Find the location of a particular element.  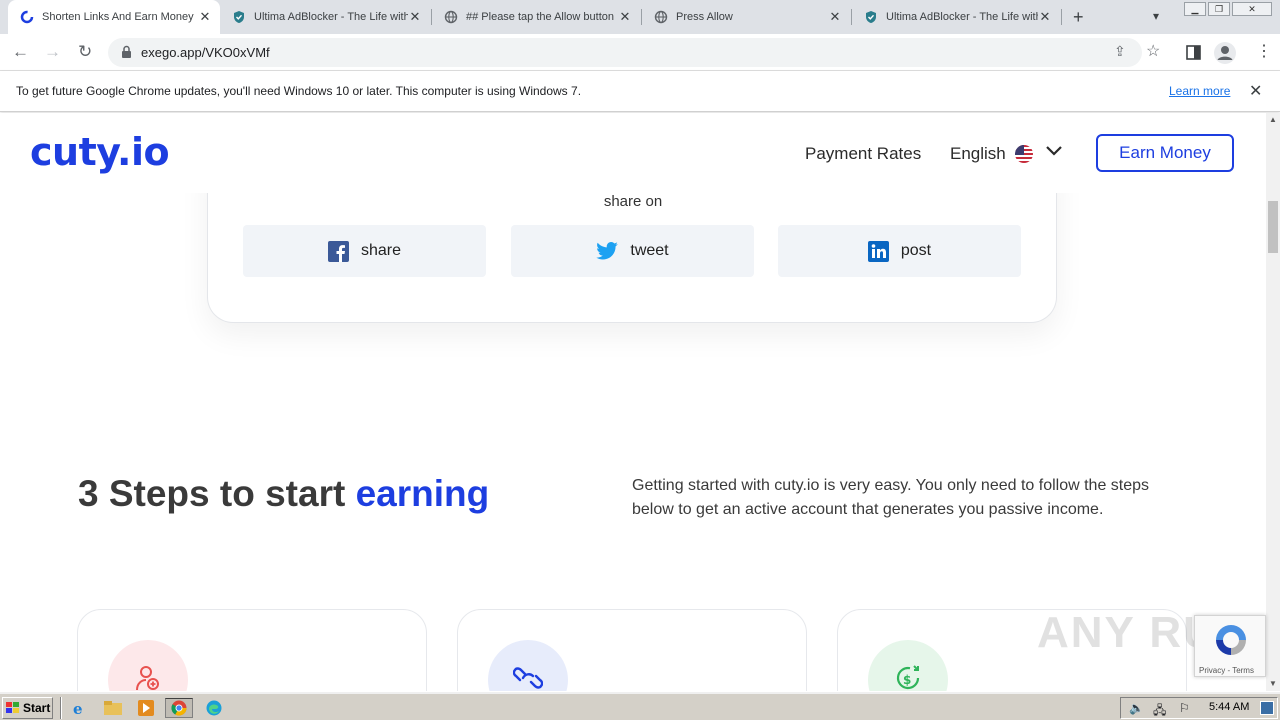

url-text: exego.app/VKO0xVMf is located at coordinates (205, 52).